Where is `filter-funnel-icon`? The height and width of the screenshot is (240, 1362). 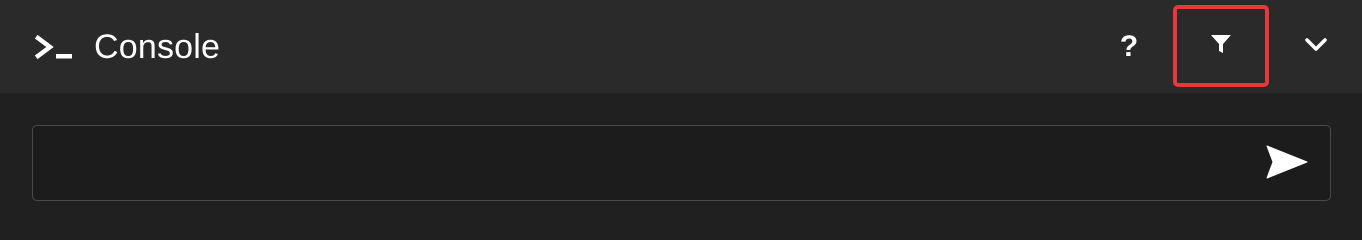
filter-funnel-icon is located at coordinates (1221, 46).